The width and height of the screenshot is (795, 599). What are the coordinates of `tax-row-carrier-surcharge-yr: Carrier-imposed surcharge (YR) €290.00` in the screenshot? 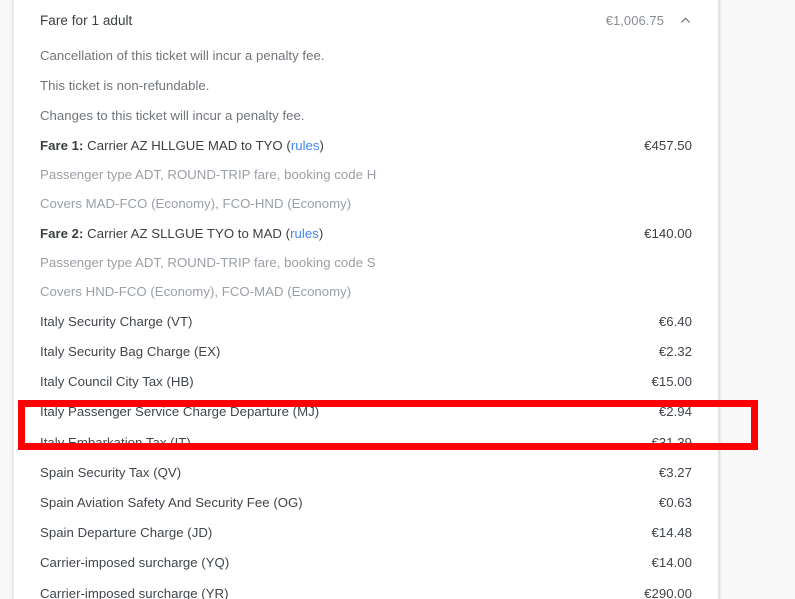 It's located at (366, 589).